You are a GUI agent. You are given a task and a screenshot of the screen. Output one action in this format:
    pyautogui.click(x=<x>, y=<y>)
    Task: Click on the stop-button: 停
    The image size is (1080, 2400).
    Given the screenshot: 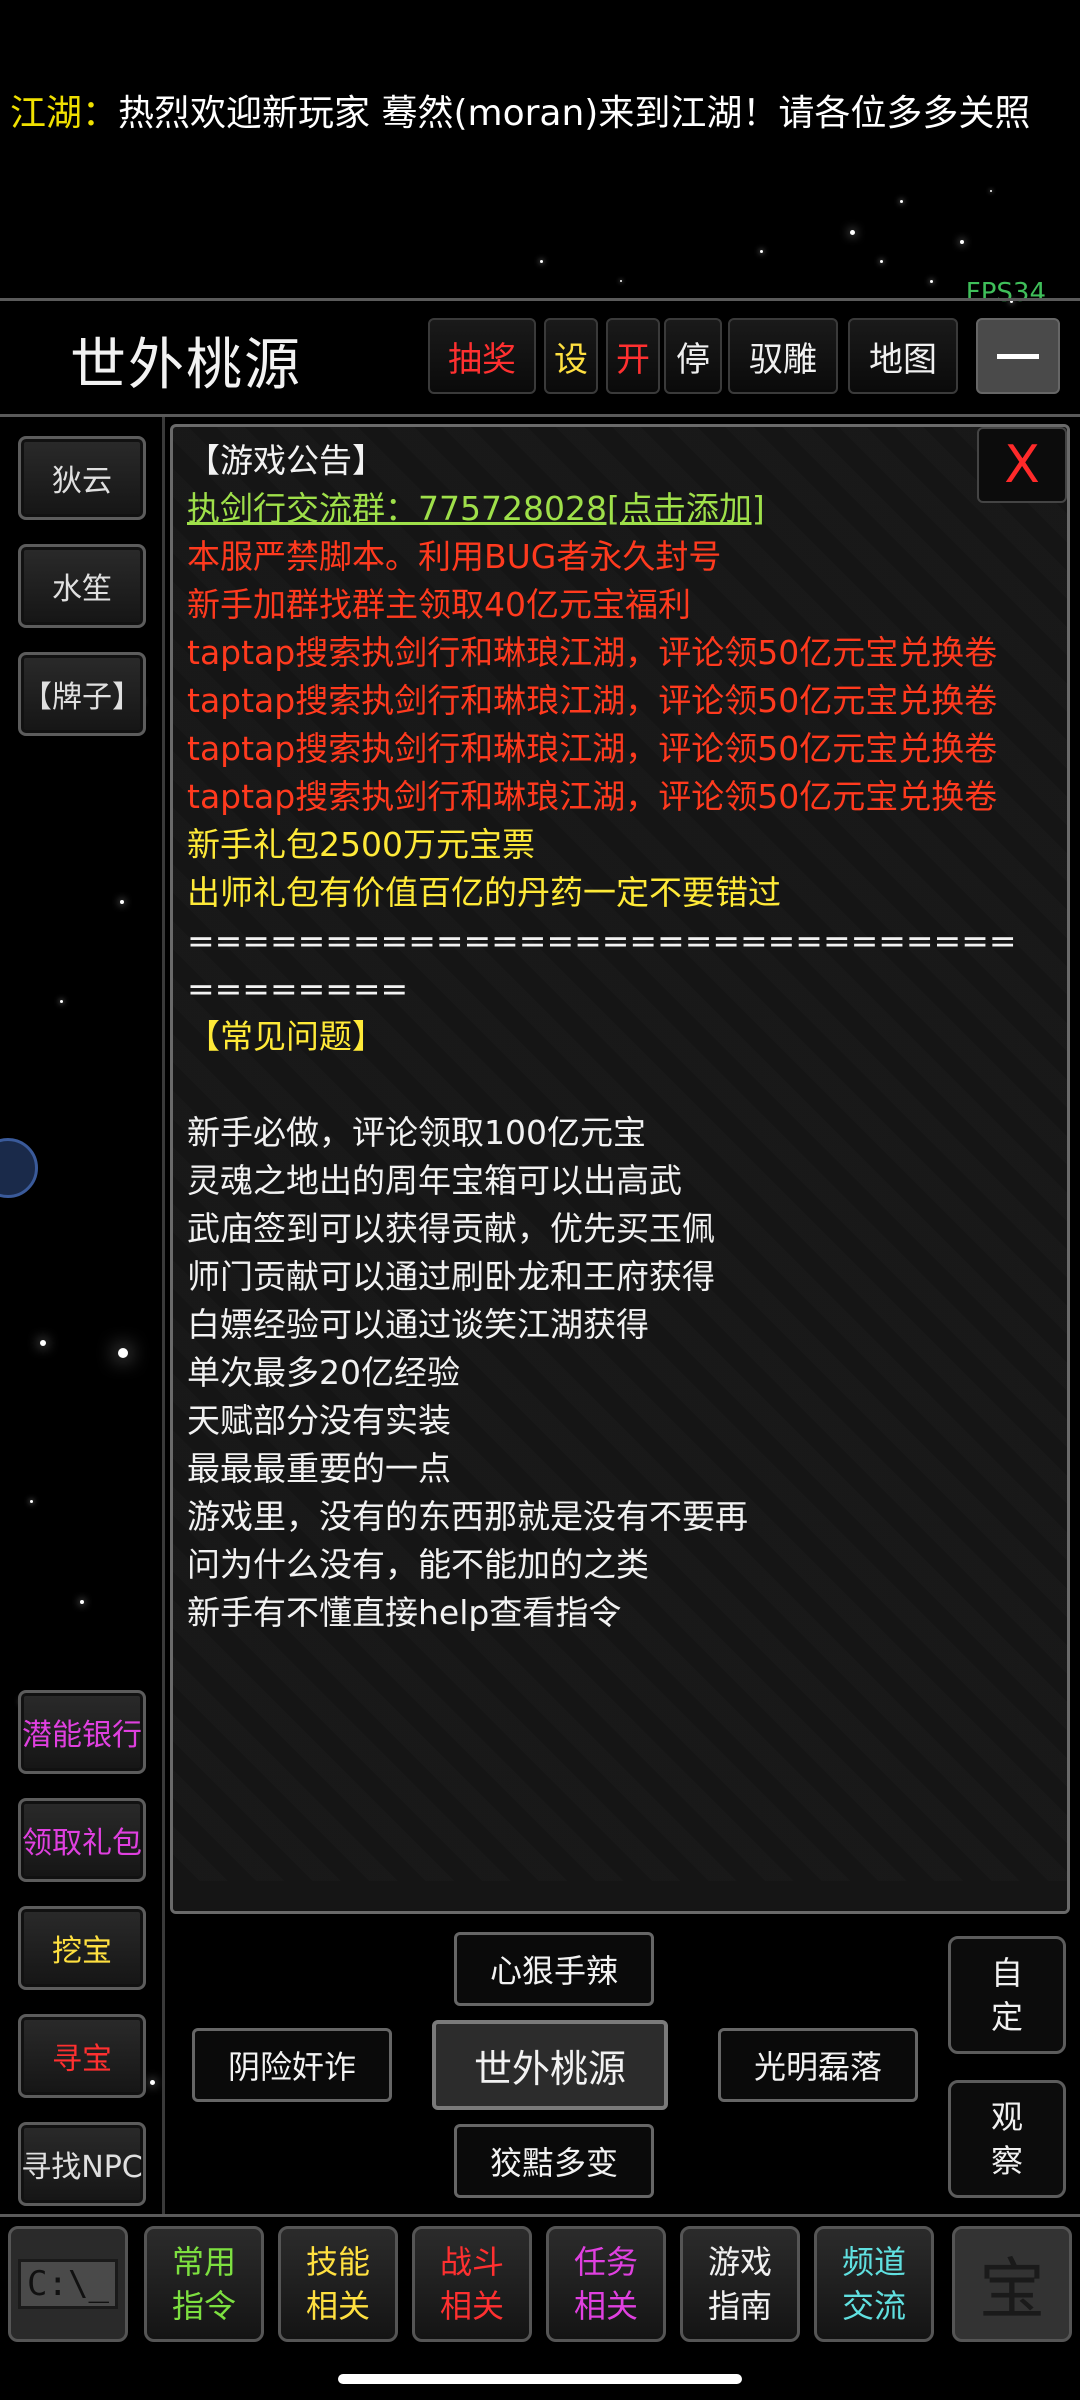 What is the action you would take?
    pyautogui.click(x=693, y=356)
    